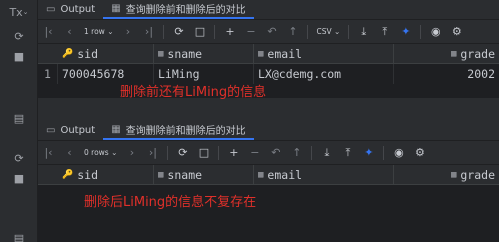 The width and height of the screenshot is (499, 242). Describe the element at coordinates (19, 178) in the screenshot. I see `stop-icon-2: ■` at that location.